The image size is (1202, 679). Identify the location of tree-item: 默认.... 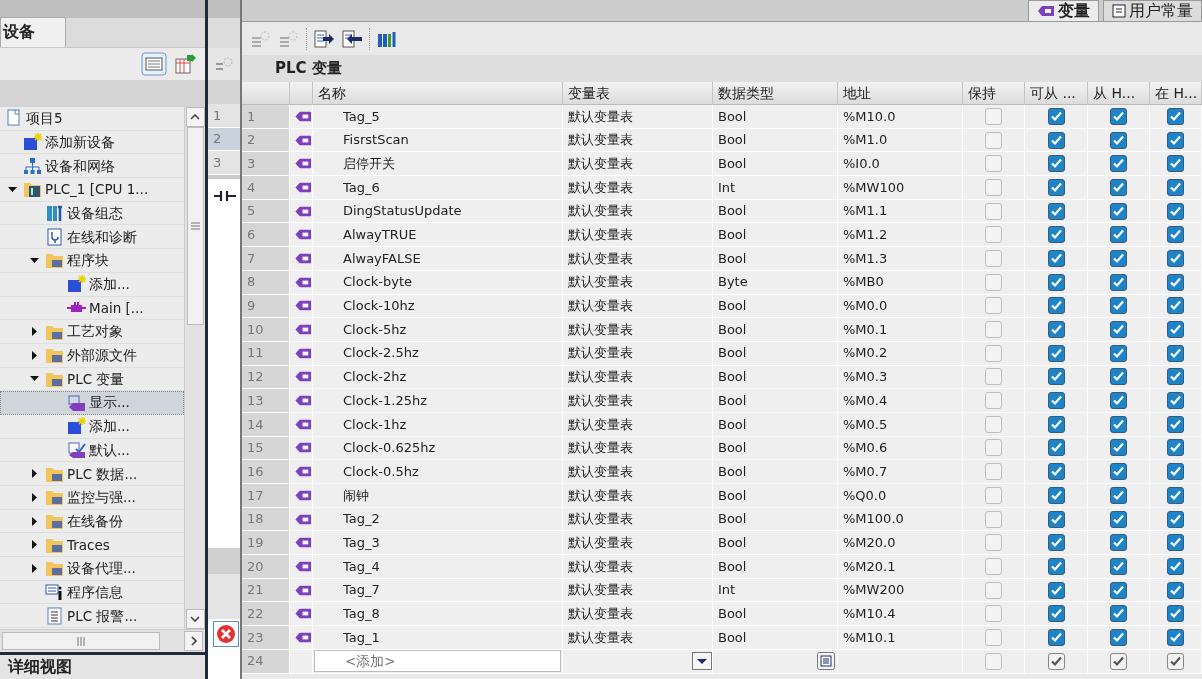
(92, 450).